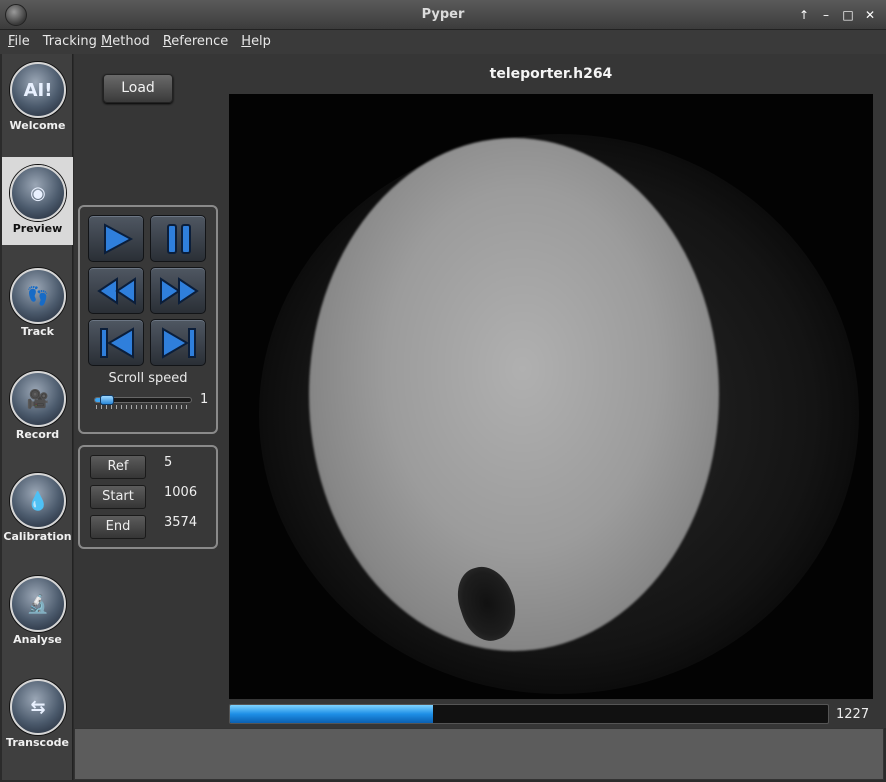 This screenshot has height=782, width=886. I want to click on maximize-button: □, so click(848, 15).